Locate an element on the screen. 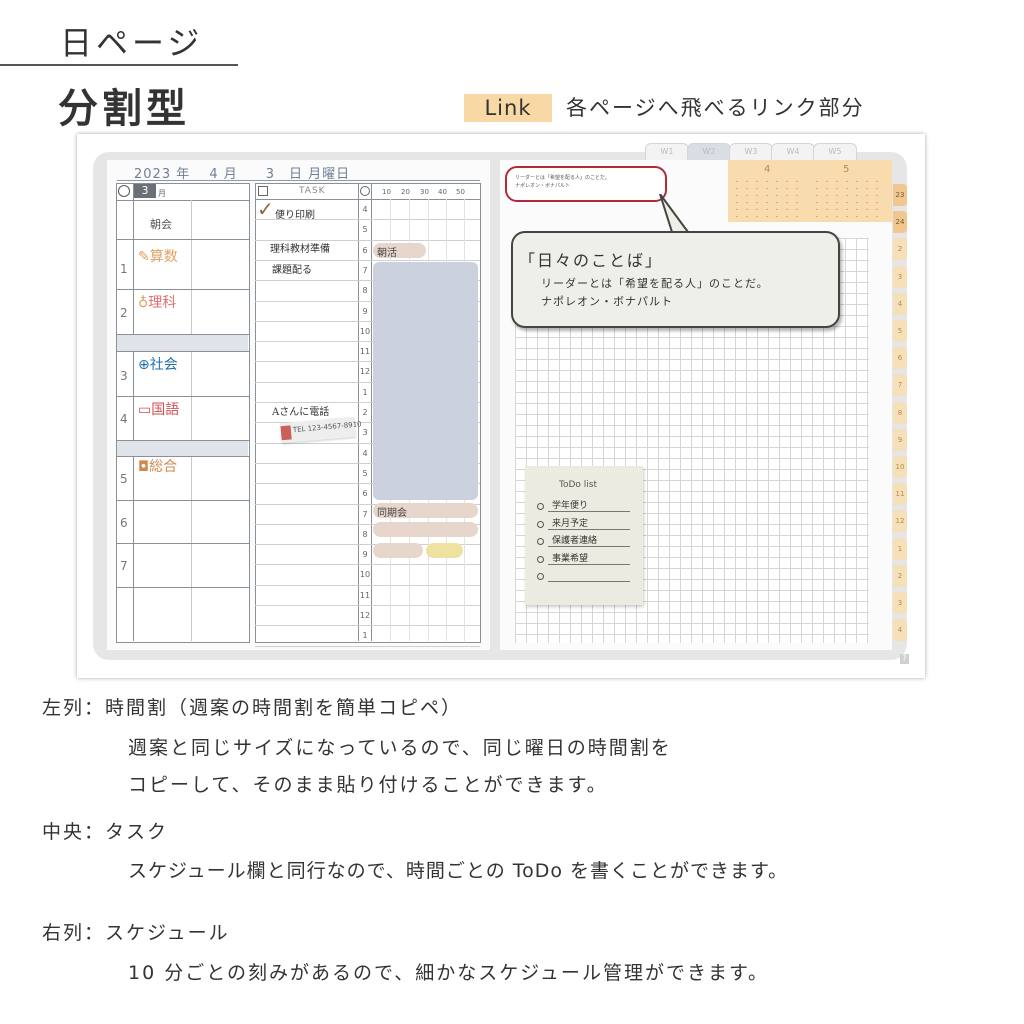 This screenshot has width=1024, height=1024. hour-label: 11 is located at coordinates (365, 351).